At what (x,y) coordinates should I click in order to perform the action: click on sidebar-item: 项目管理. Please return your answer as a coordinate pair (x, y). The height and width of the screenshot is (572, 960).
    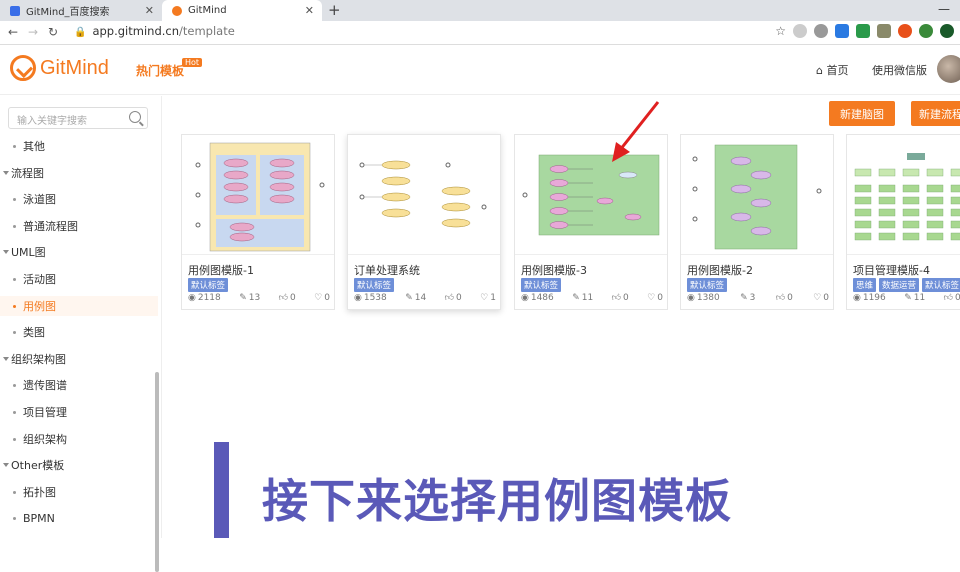
    Looking at the image, I should click on (79, 412).